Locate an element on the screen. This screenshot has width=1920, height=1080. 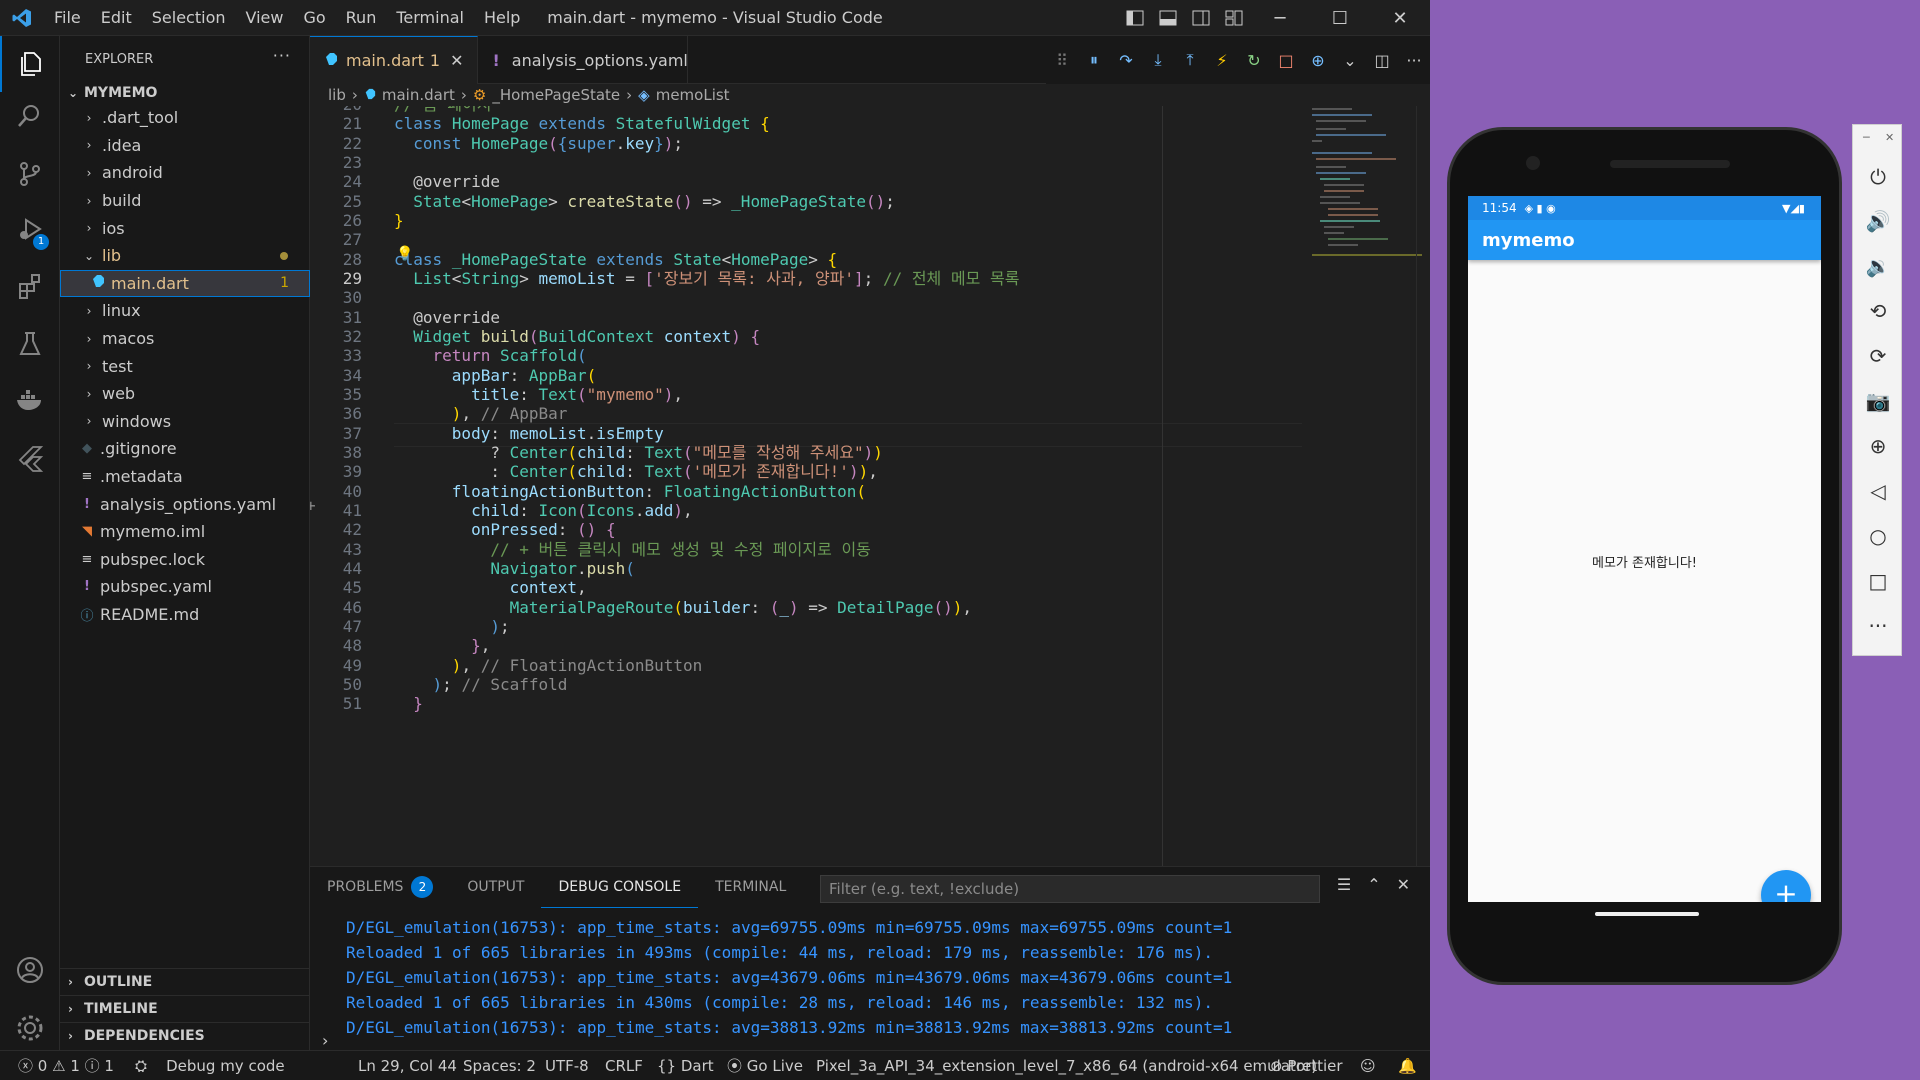
tree-item-mymemo-iml: ◥ mymemo.iml is located at coordinates (185, 532).